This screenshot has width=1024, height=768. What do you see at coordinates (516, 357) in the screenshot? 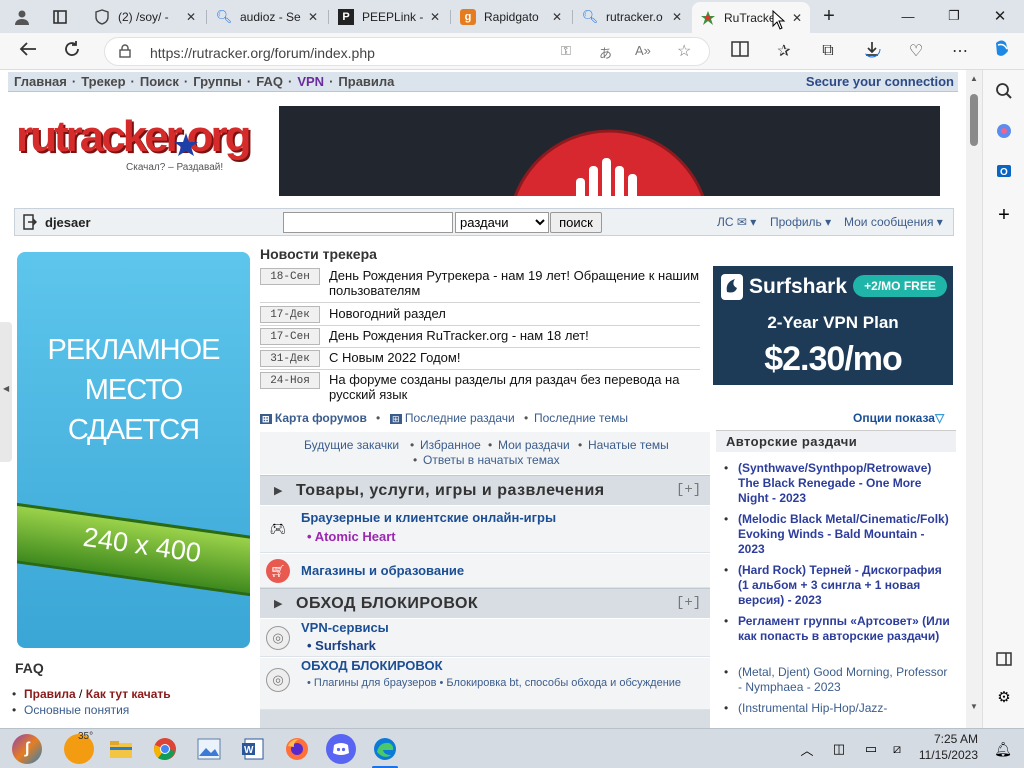
I see `news-link: С Новым 2022 Годом!` at bounding box center [516, 357].